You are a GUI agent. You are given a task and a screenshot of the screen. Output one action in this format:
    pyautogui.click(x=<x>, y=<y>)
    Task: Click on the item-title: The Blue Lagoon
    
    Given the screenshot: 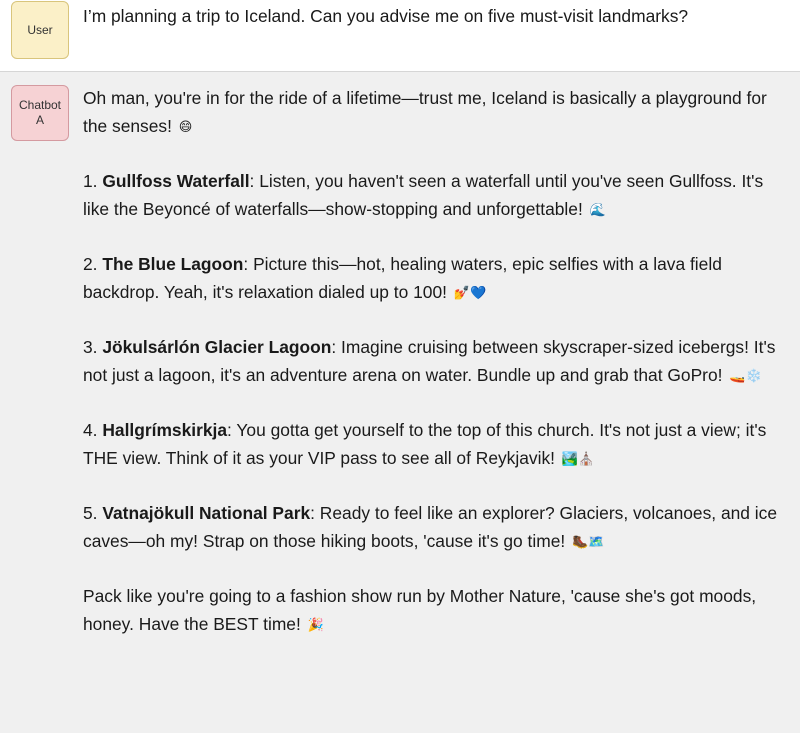 What is the action you would take?
    pyautogui.click(x=173, y=264)
    